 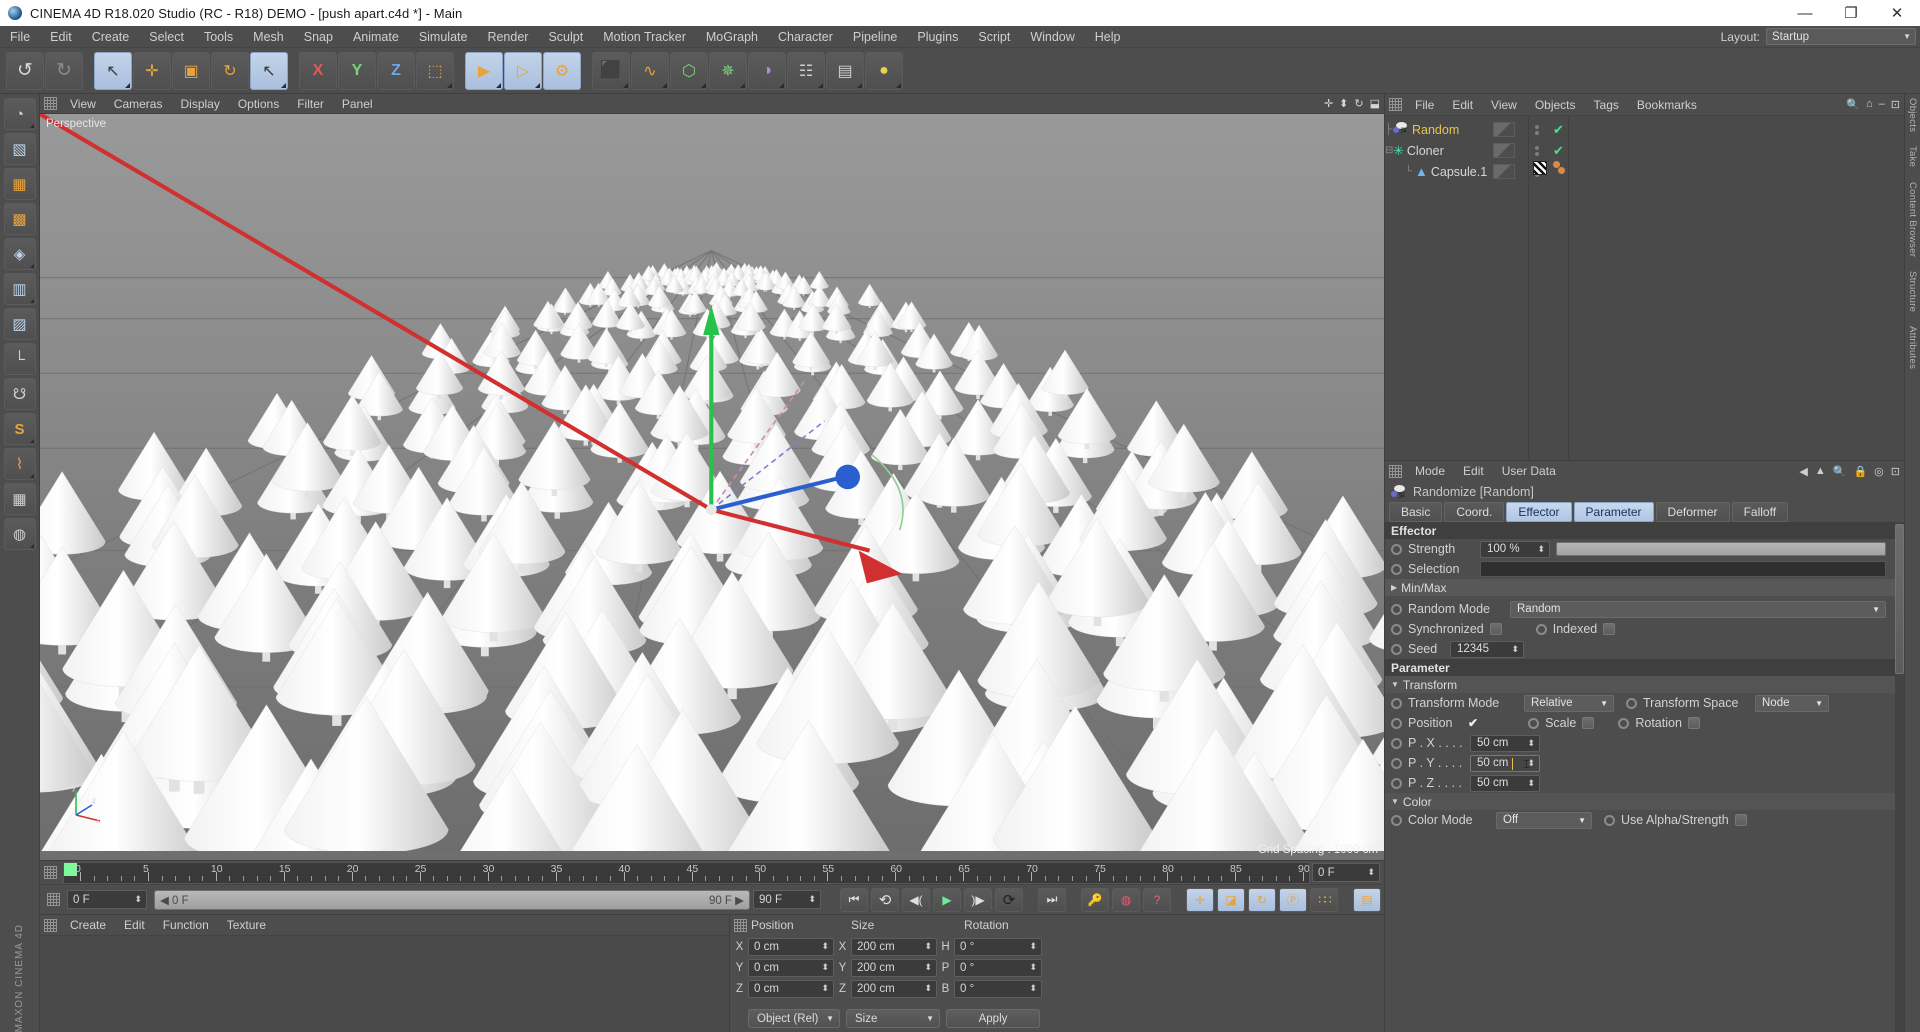 I want to click on menu-item-mode: Mode, so click(x=1430, y=471).